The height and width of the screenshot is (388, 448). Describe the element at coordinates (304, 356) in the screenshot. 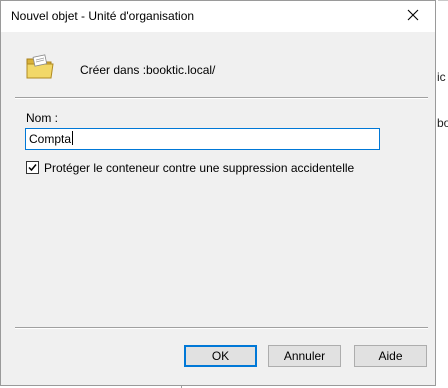

I see `cancel-button: Annuler` at that location.